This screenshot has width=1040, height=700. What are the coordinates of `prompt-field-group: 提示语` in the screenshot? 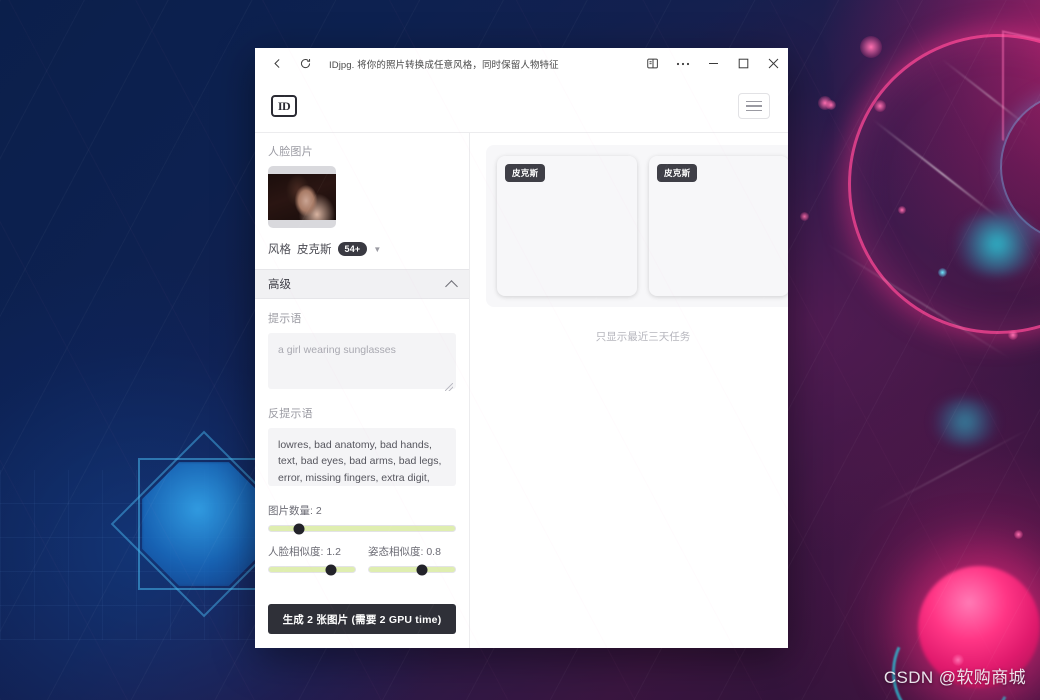 It's located at (362, 346).